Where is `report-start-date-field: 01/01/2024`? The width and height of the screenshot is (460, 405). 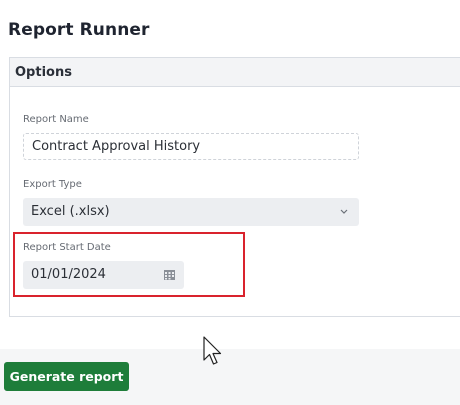
report-start-date-field: 01/01/2024 is located at coordinates (103, 275).